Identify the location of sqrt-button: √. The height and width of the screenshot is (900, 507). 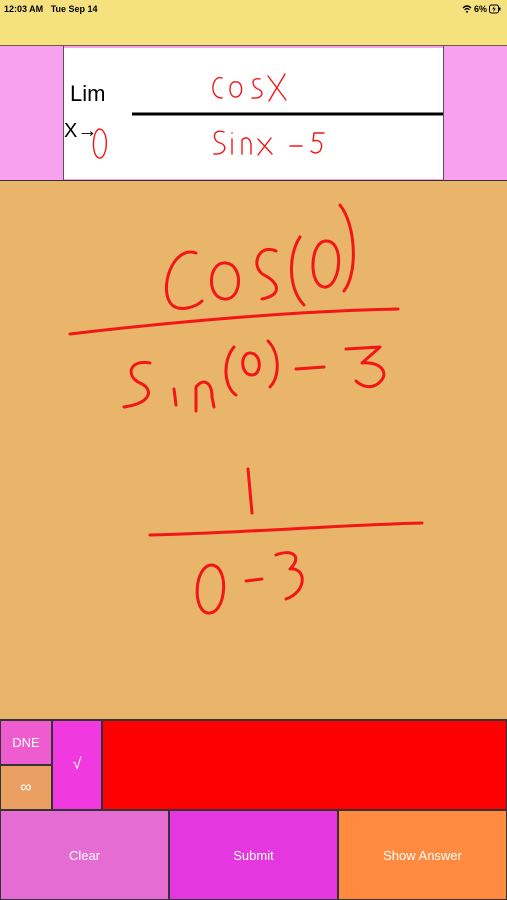
(77, 765).